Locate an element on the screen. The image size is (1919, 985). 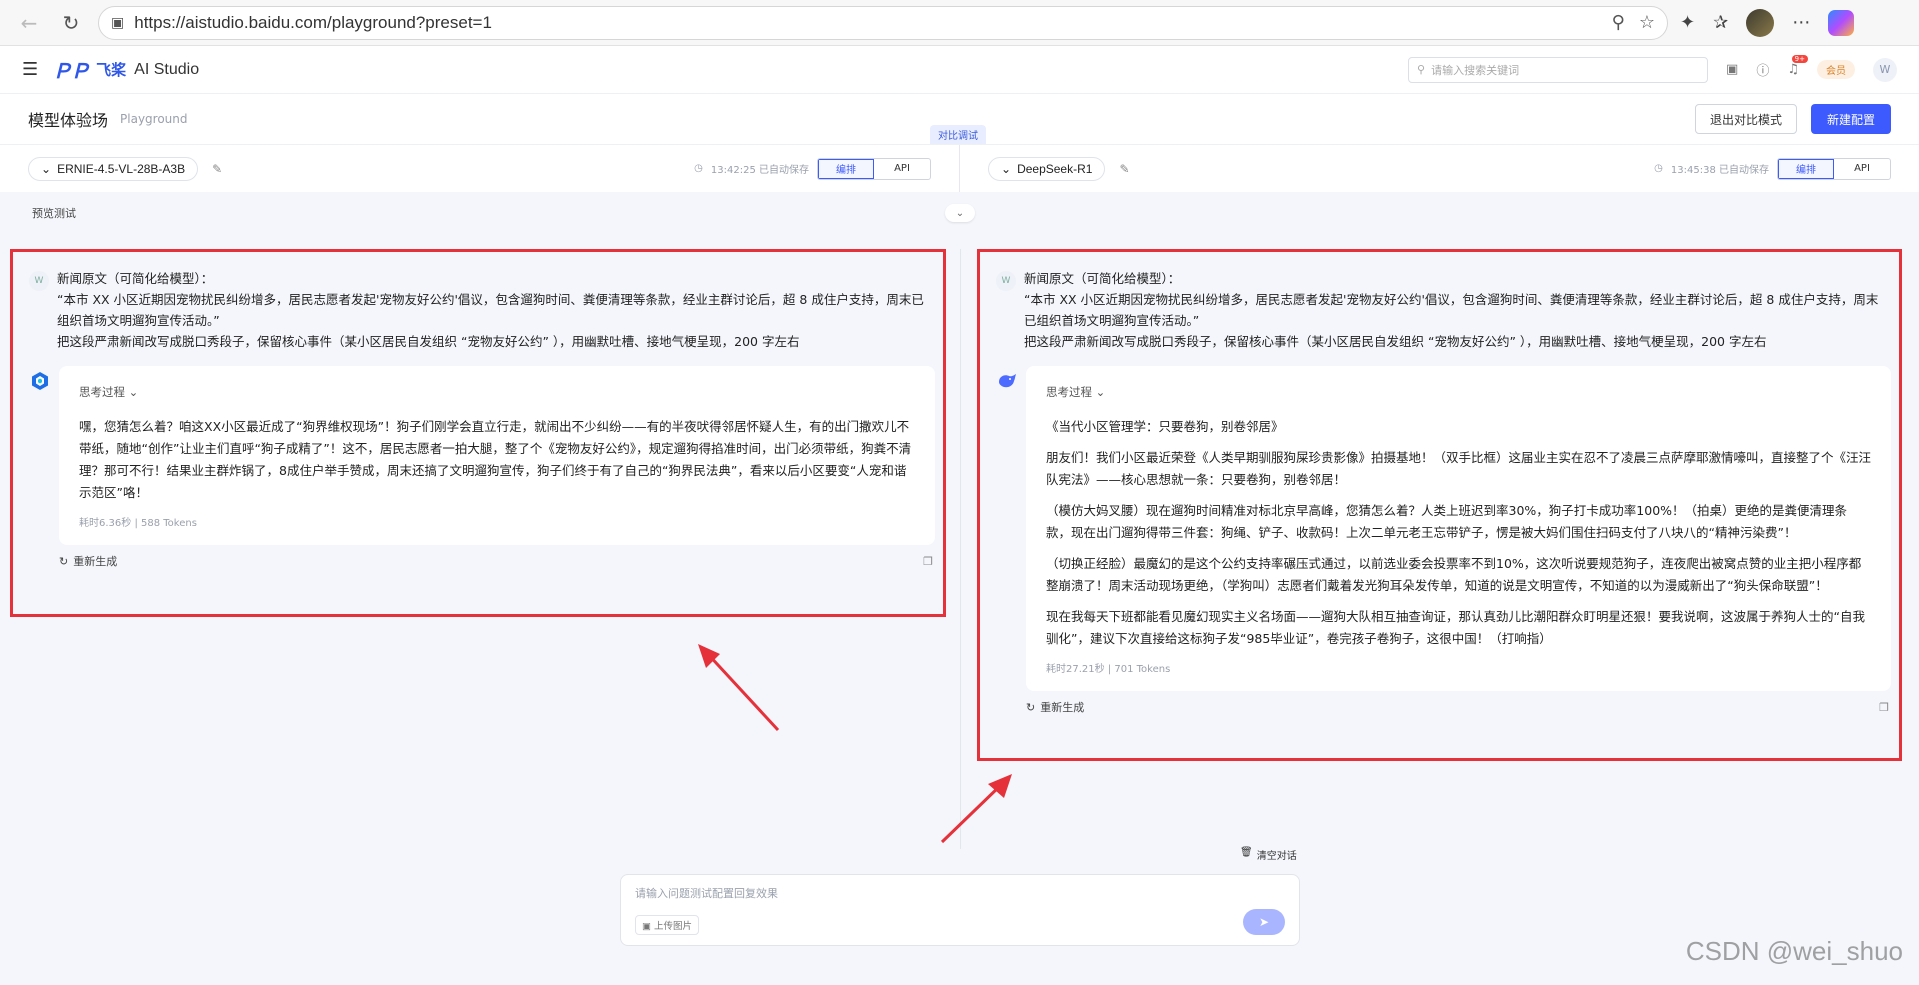
search-icon: ⚲ is located at coordinates (1421, 69).